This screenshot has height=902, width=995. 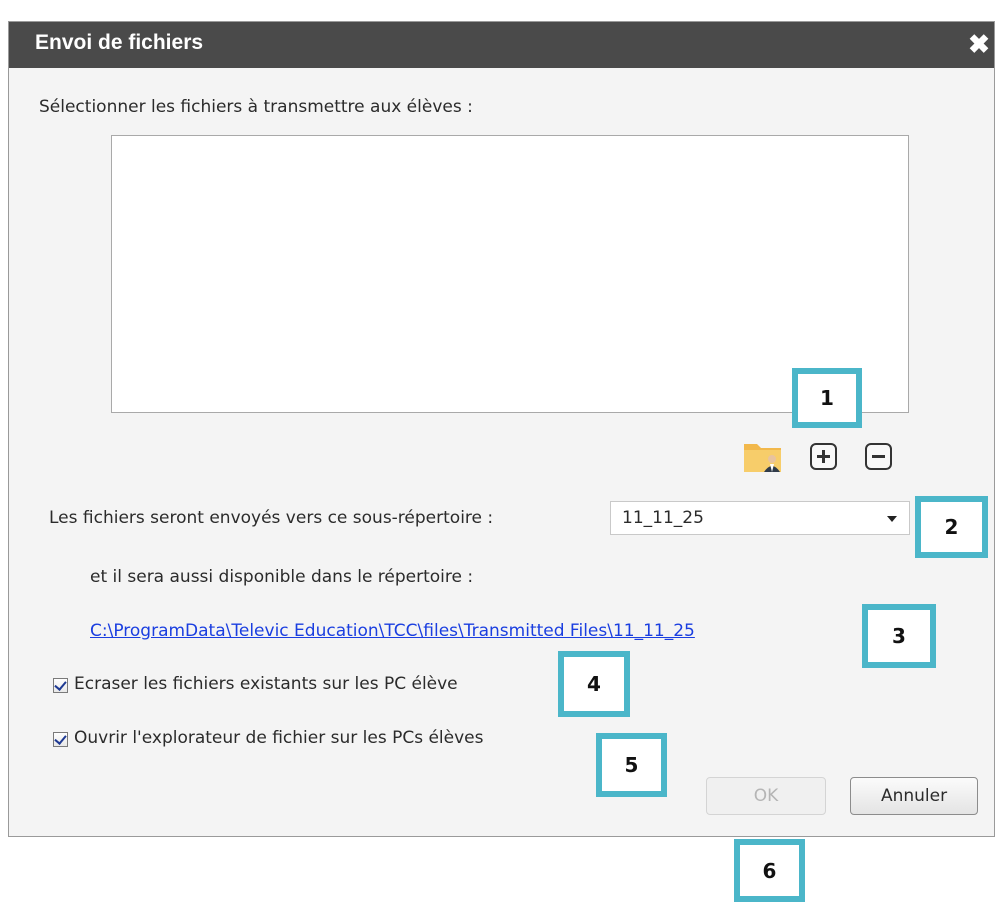 What do you see at coordinates (979, 44) in the screenshot?
I see `close-icon: ✖` at bounding box center [979, 44].